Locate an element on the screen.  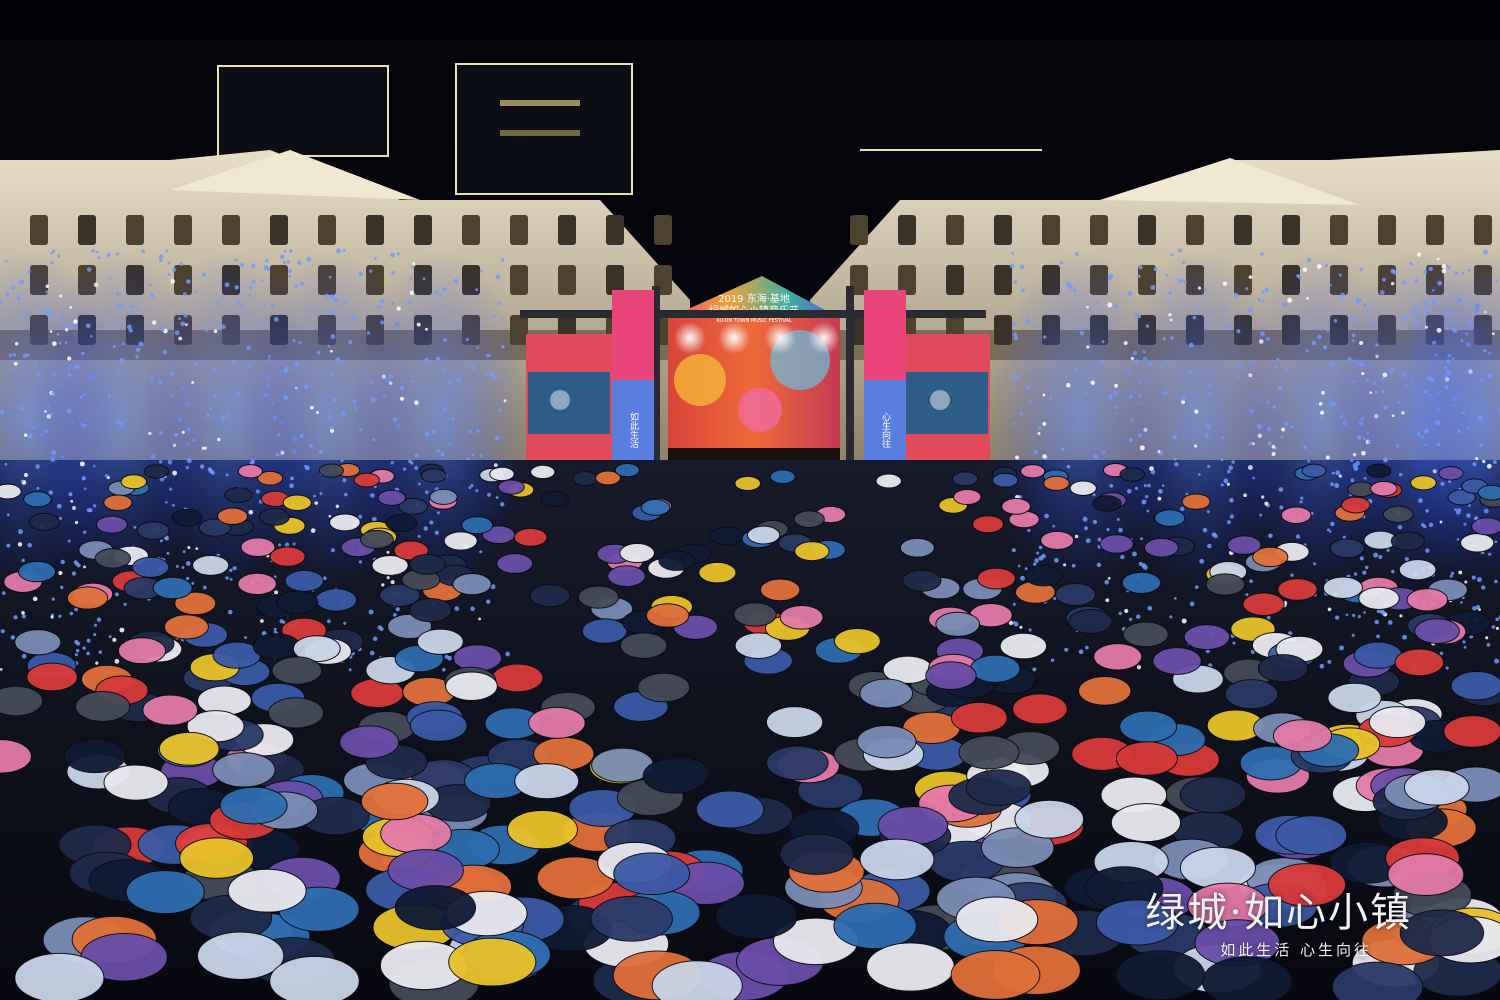
left-pillar-text: 如此生活 is located at coordinates (633, 430).